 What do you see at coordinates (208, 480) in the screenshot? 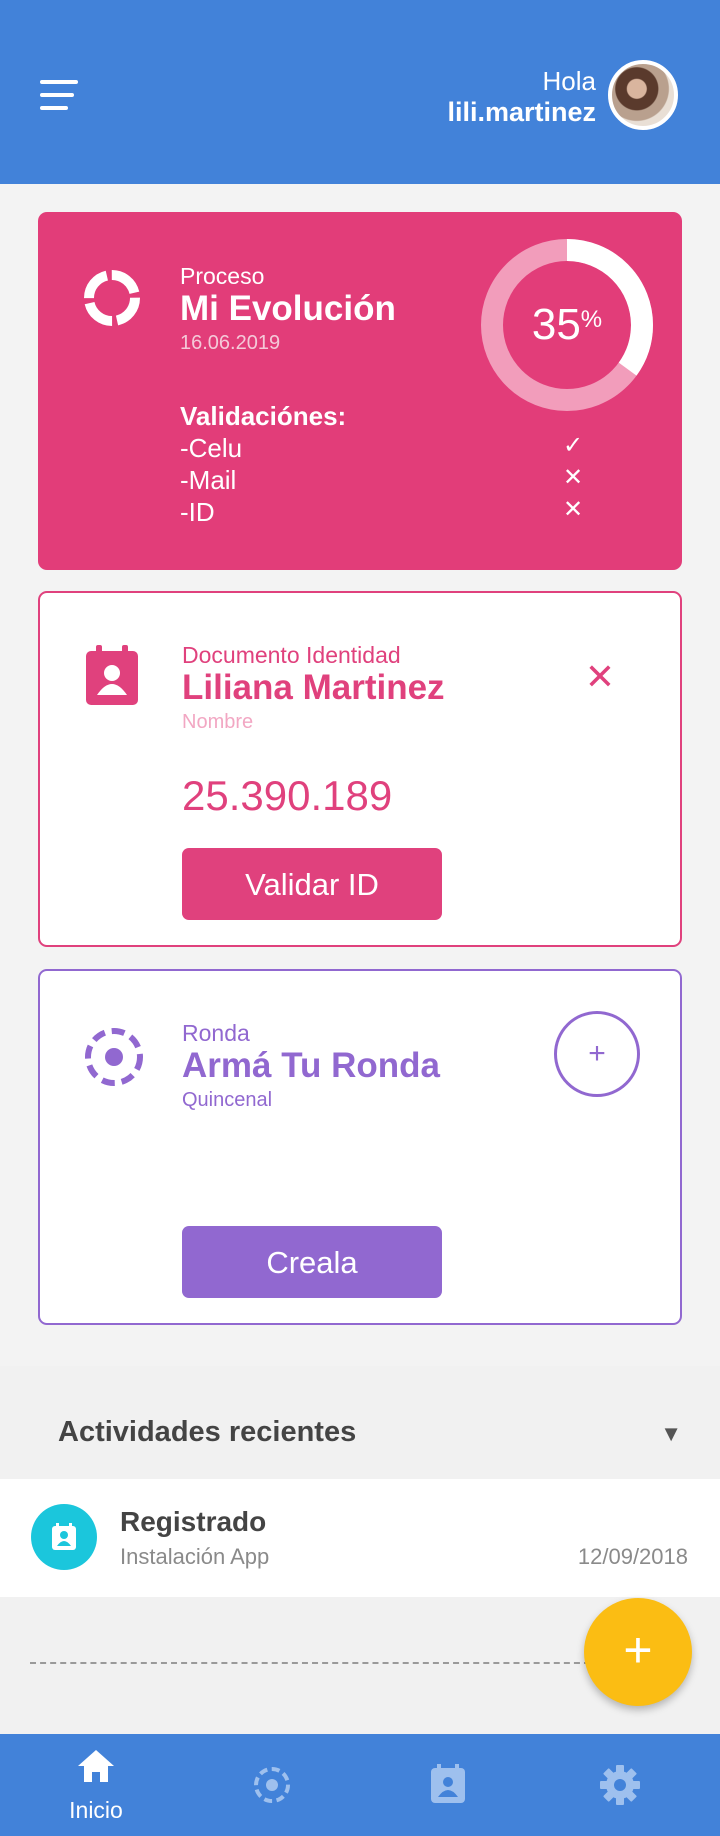
I see `validation-label-mail: -Mail` at bounding box center [208, 480].